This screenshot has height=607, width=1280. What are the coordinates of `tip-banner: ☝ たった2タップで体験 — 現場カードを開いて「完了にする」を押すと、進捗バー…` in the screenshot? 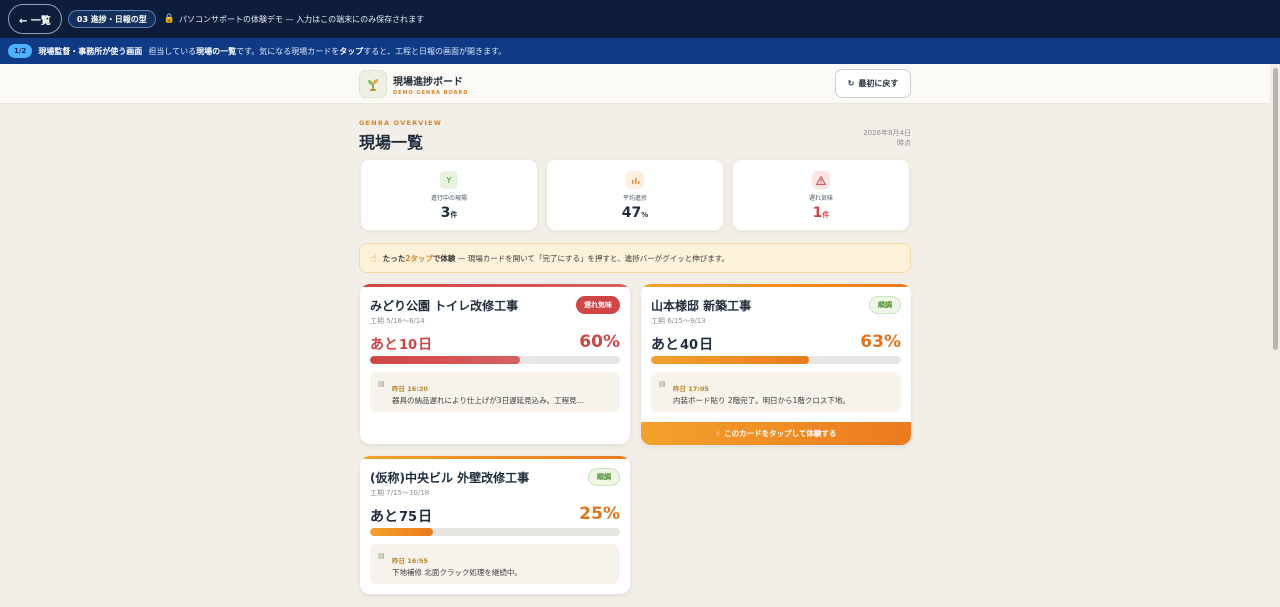 It's located at (635, 258).